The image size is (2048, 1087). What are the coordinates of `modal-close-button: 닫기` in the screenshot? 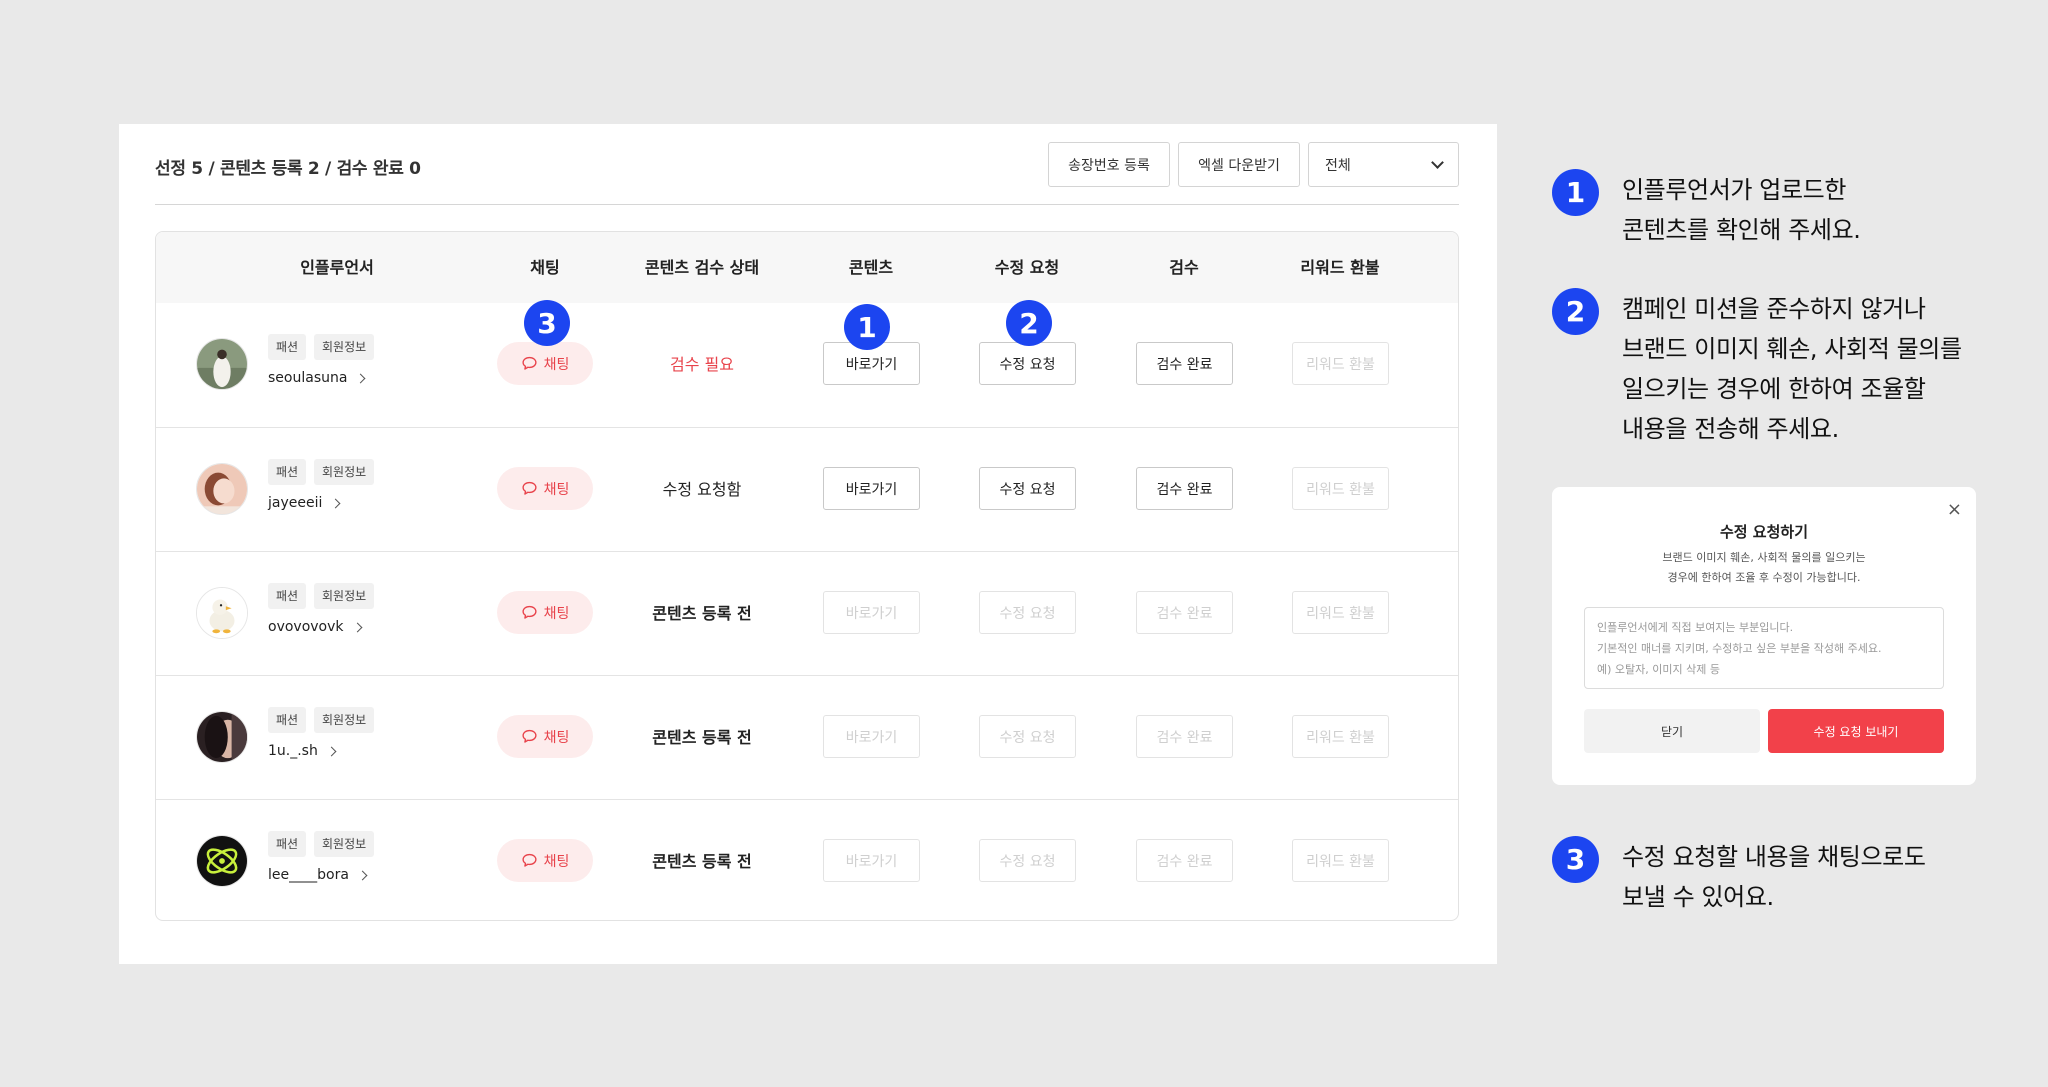 It's located at (1672, 731).